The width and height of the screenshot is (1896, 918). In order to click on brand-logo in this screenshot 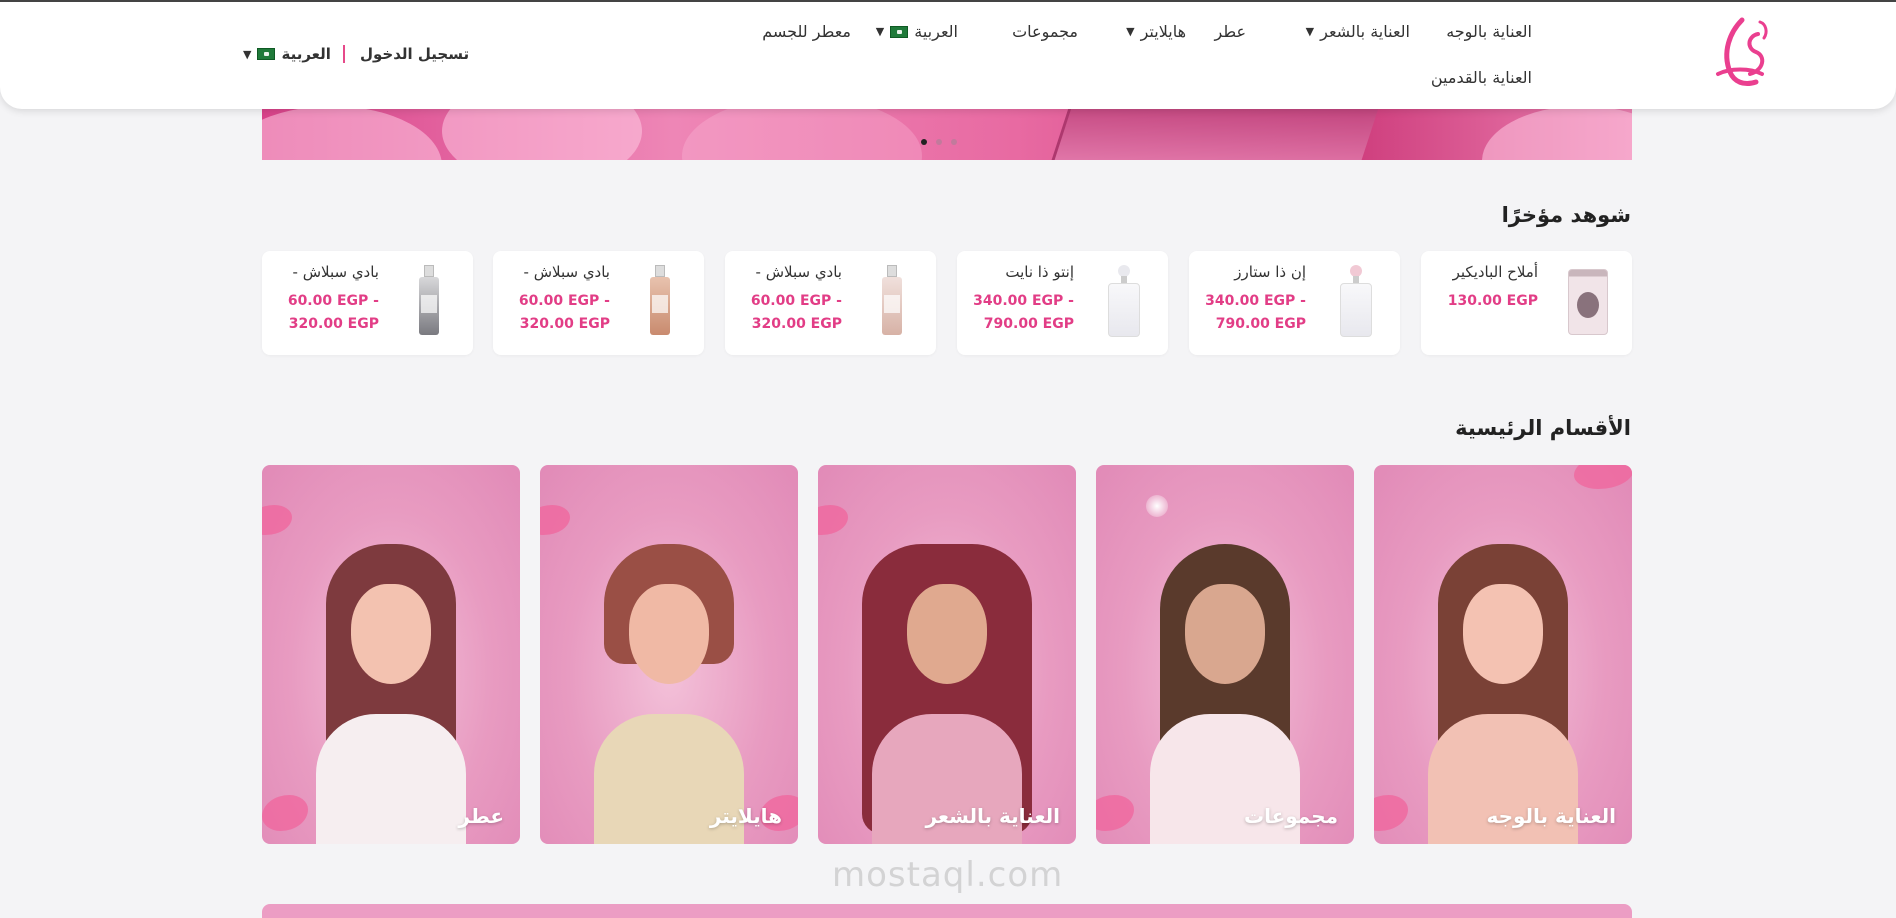, I will do `click(1740, 54)`.